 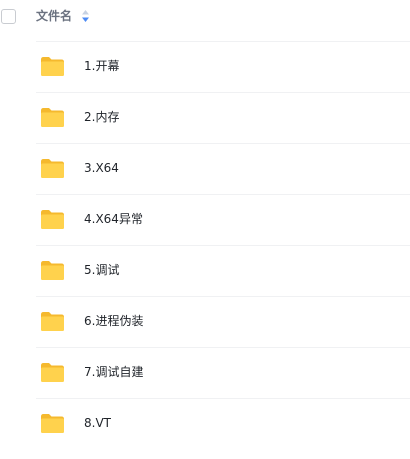 What do you see at coordinates (113, 219) in the screenshot?
I see `file-name: 4.X64异常` at bounding box center [113, 219].